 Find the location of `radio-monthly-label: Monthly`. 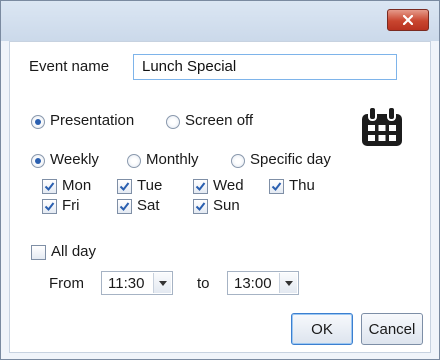

radio-monthly-label: Monthly is located at coordinates (172, 159).